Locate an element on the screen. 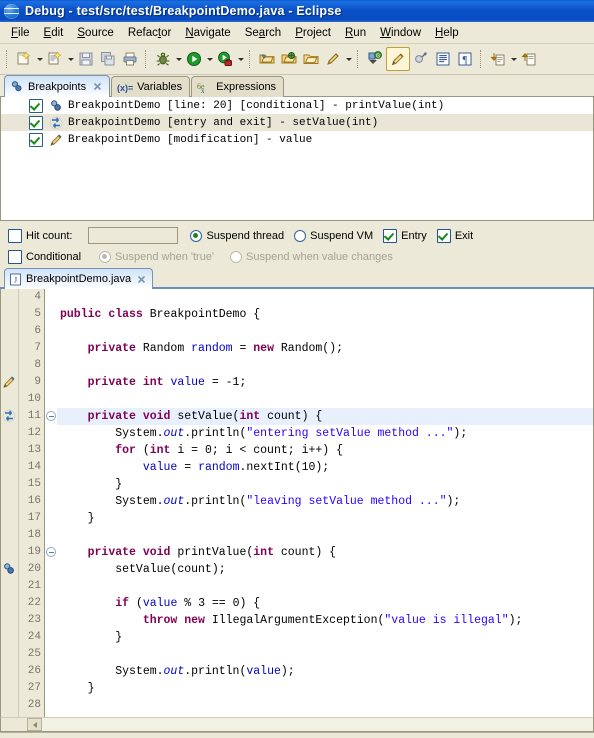 The height and width of the screenshot is (738, 594). code-line: value = random.nextInt(10); is located at coordinates (325, 467).